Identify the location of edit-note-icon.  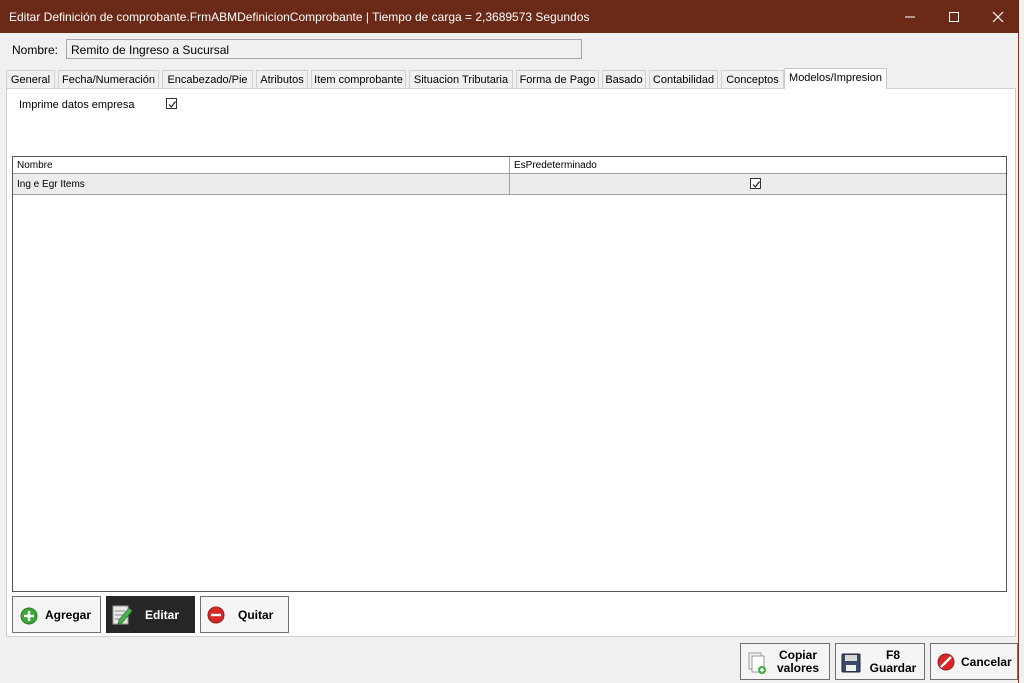
(122, 615).